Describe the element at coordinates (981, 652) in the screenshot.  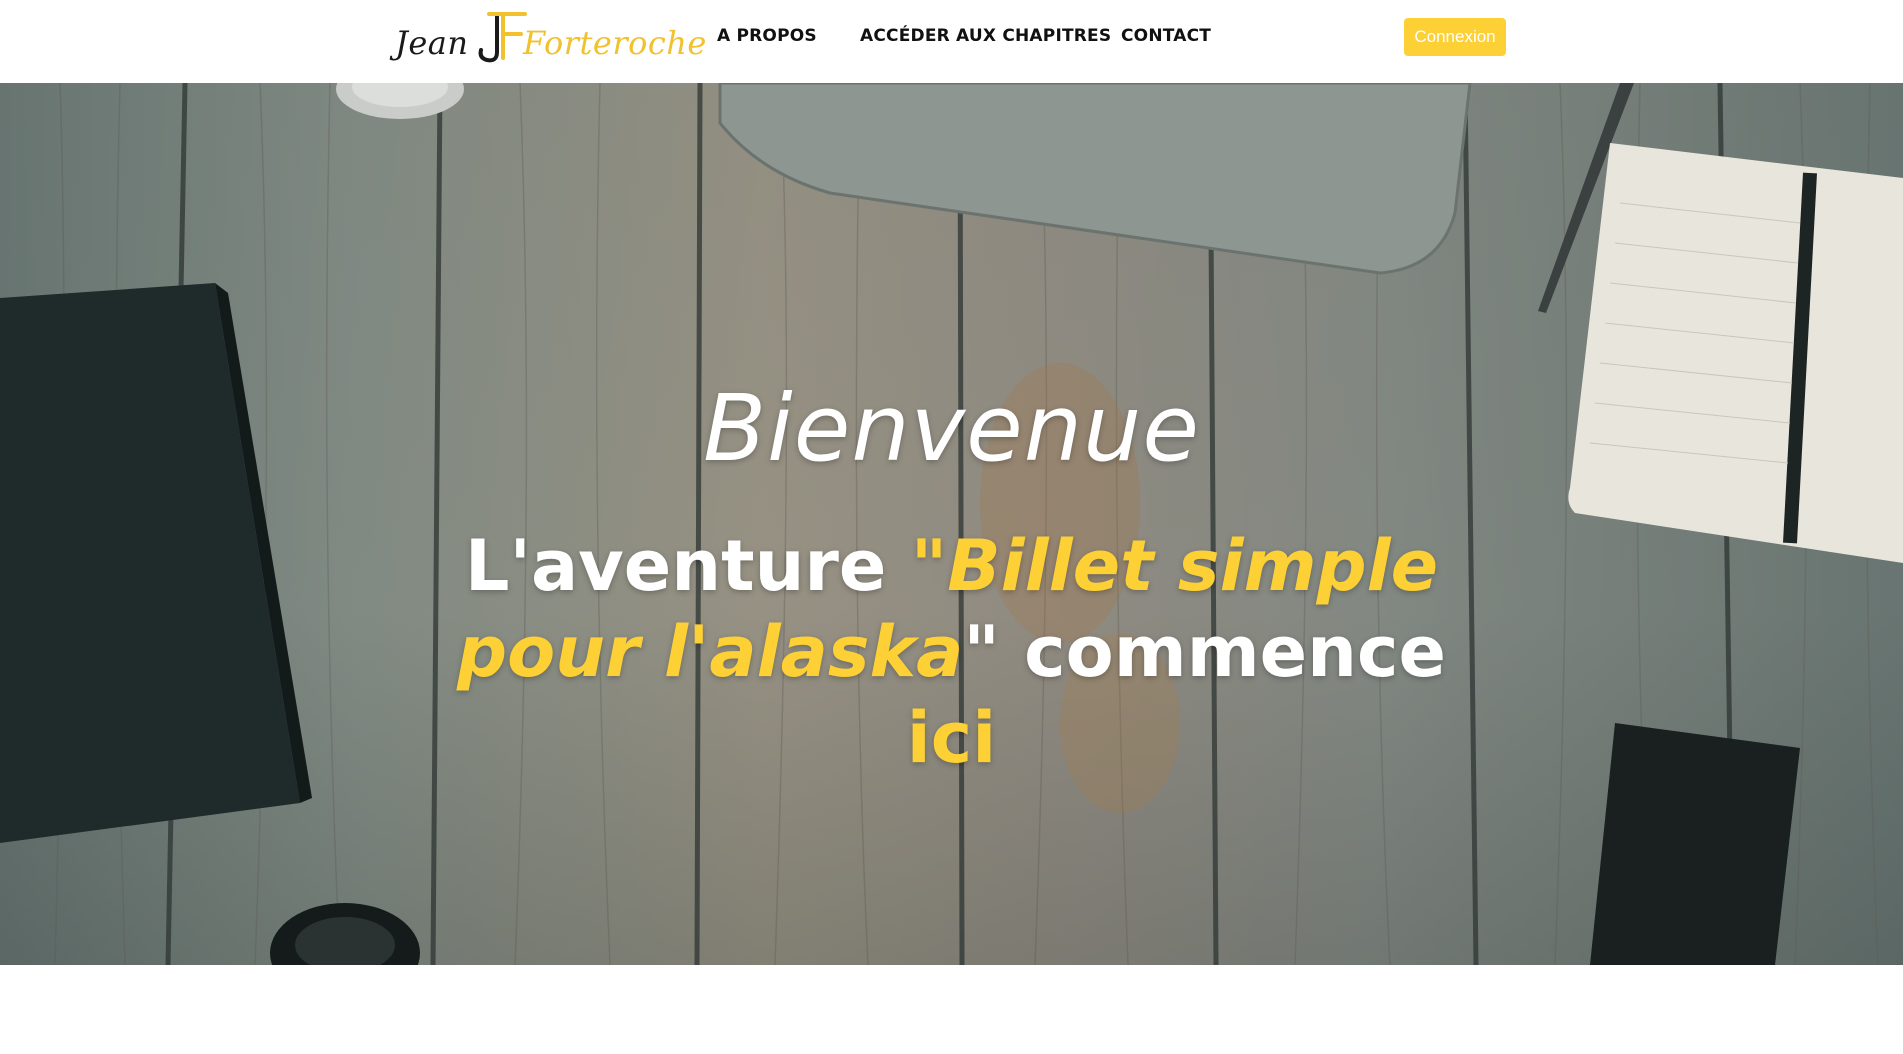
I see `tagline-quote-close: "` at that location.